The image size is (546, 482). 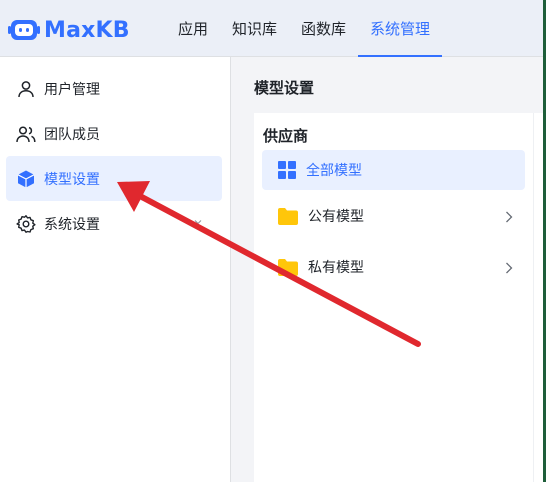 I want to click on top-header: MaxKB 应用 知识库 函数库 系统管理, so click(x=273, y=29).